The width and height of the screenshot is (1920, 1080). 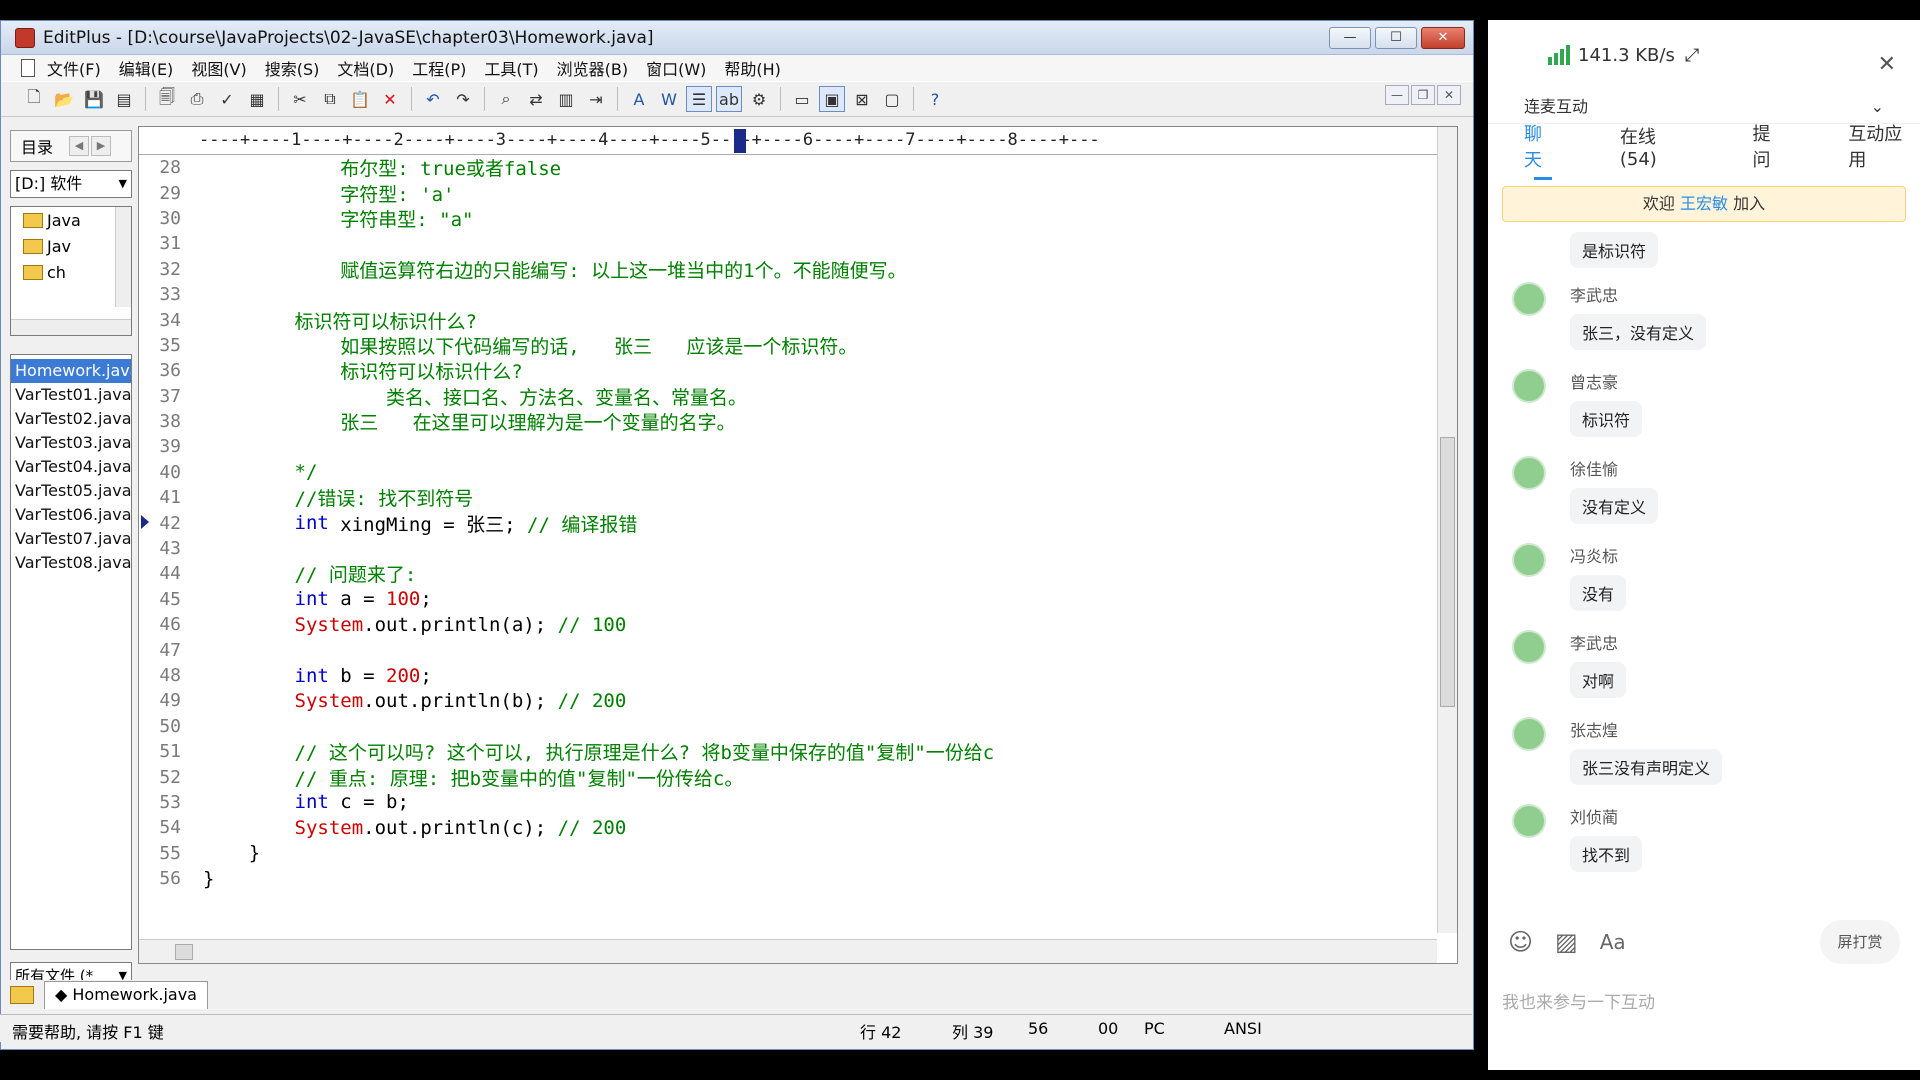 What do you see at coordinates (1447, 572) in the screenshot?
I see `vertical-scroll-thumb` at bounding box center [1447, 572].